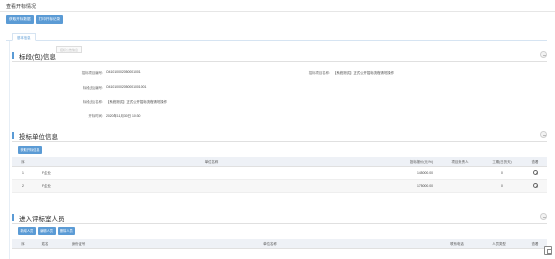 Image resolution: width=555 pixels, height=259 pixels. Describe the element at coordinates (78, 244) in the screenshot. I see `column-header: 身份证号` at that location.